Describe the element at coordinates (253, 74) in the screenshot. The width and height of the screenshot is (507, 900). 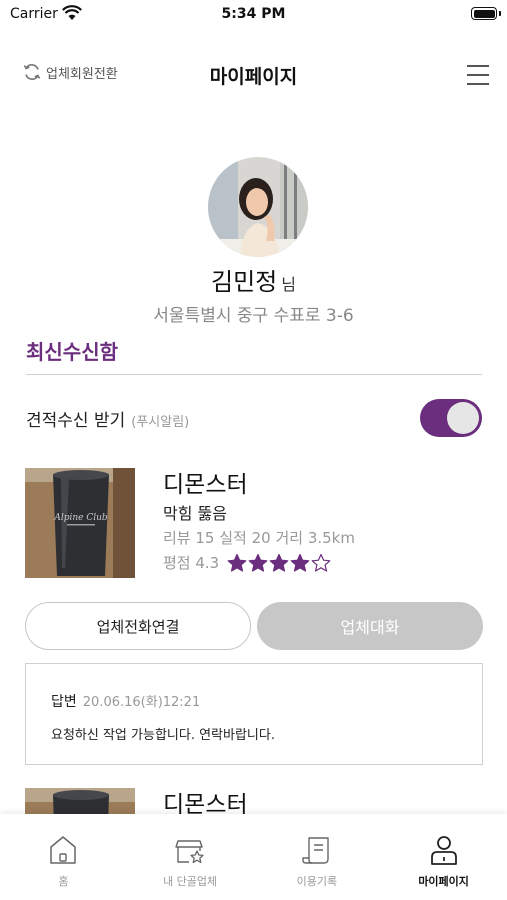
I see `app-header: 업체회원전환 마이페이지` at that location.